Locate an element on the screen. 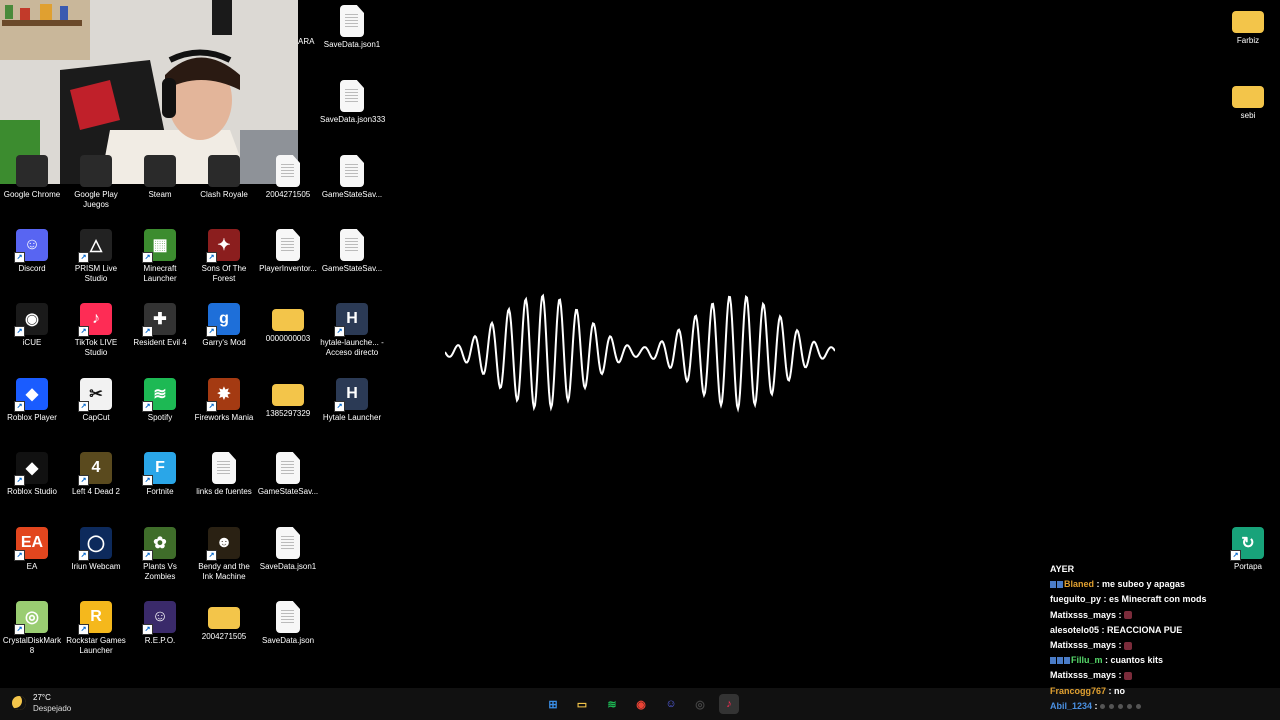 Image resolution: width=1280 pixels, height=720 pixels. icue-icon: ◉ ↗ iCUE is located at coordinates (32, 325).